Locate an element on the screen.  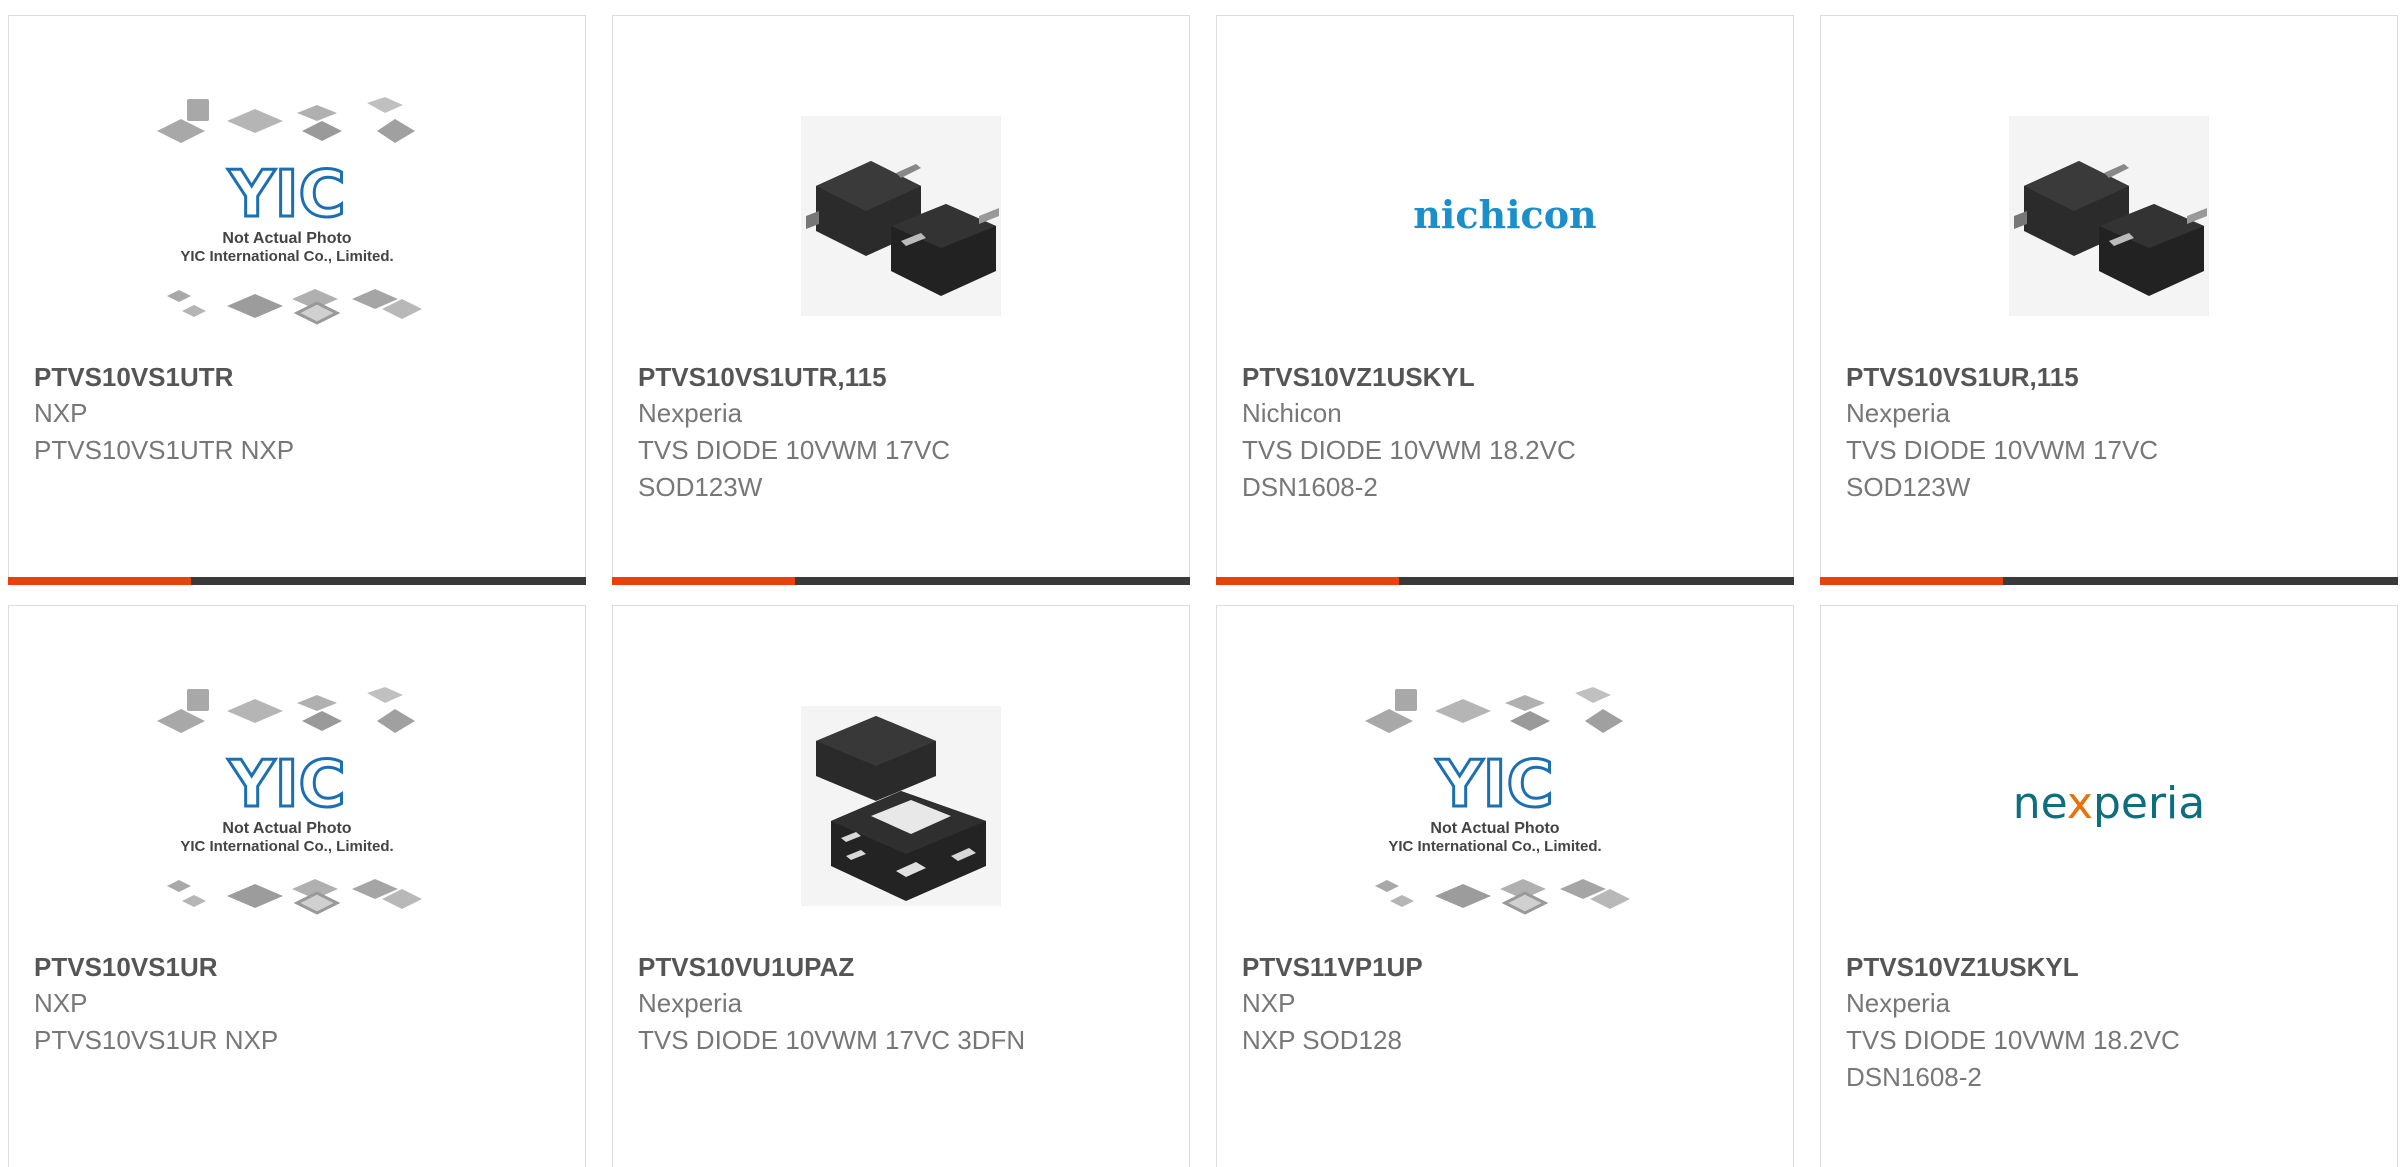
nichicon-logo-text: nichicon is located at coordinates (1504, 214).